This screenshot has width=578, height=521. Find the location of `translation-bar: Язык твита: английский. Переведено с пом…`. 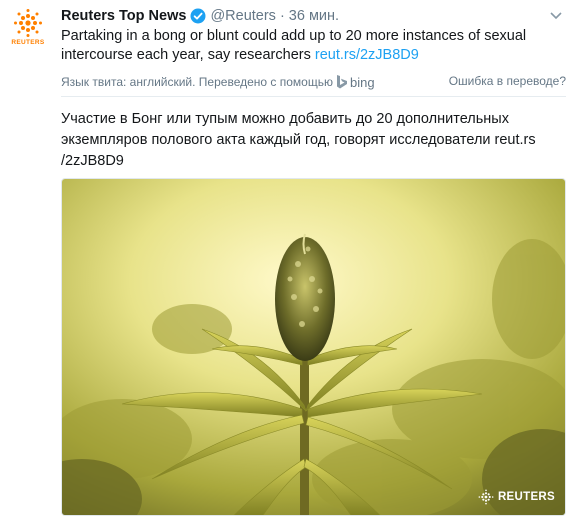

translation-bar: Язык твита: английский. Переведено с пом… is located at coordinates (313, 85).